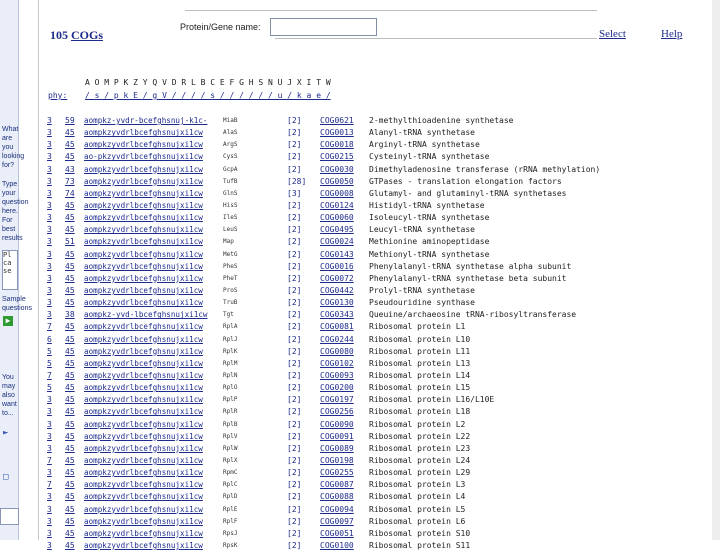 This screenshot has height=552, width=720. Describe the element at coordinates (296, 182) in the screenshot. I see `sequence-count-link: [28]` at that location.